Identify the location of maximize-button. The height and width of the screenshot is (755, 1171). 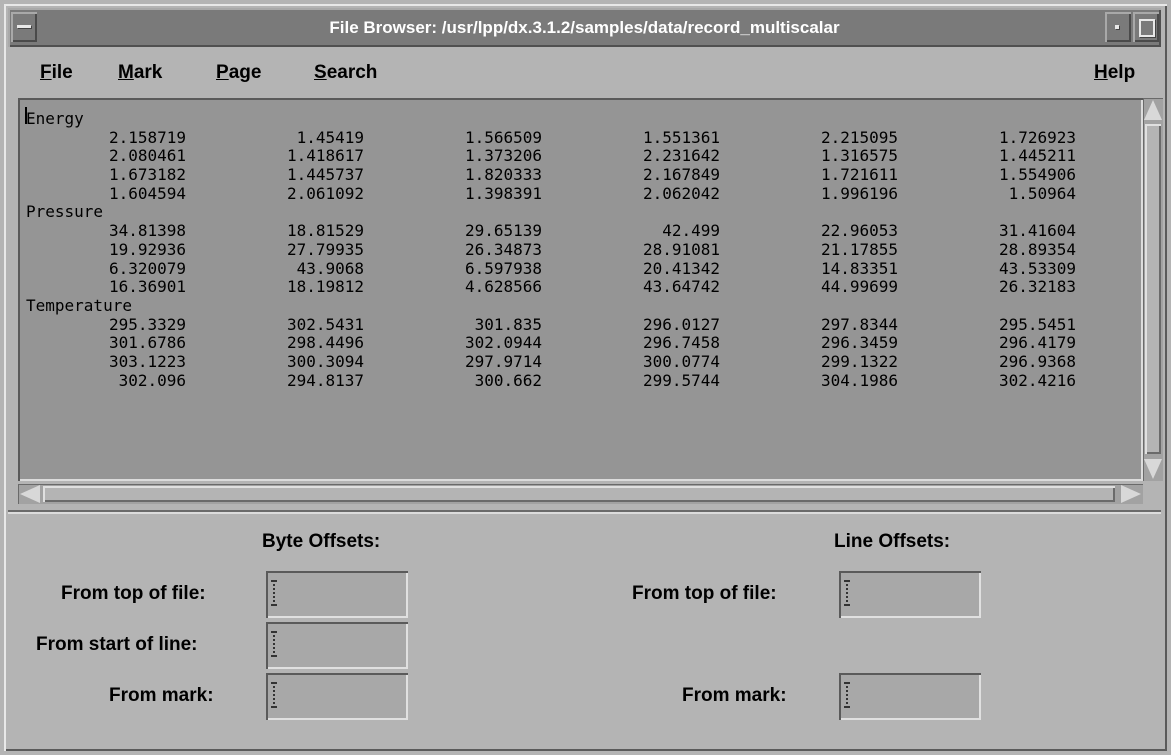
(1146, 27).